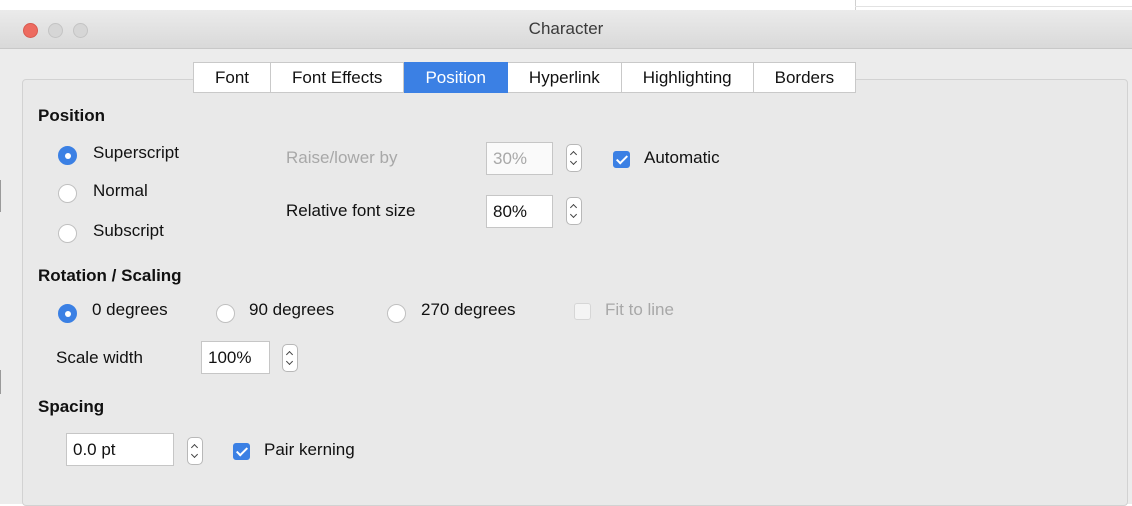 Image resolution: width=1132 pixels, height=506 pixels. I want to click on rotation-0-radio, so click(67, 313).